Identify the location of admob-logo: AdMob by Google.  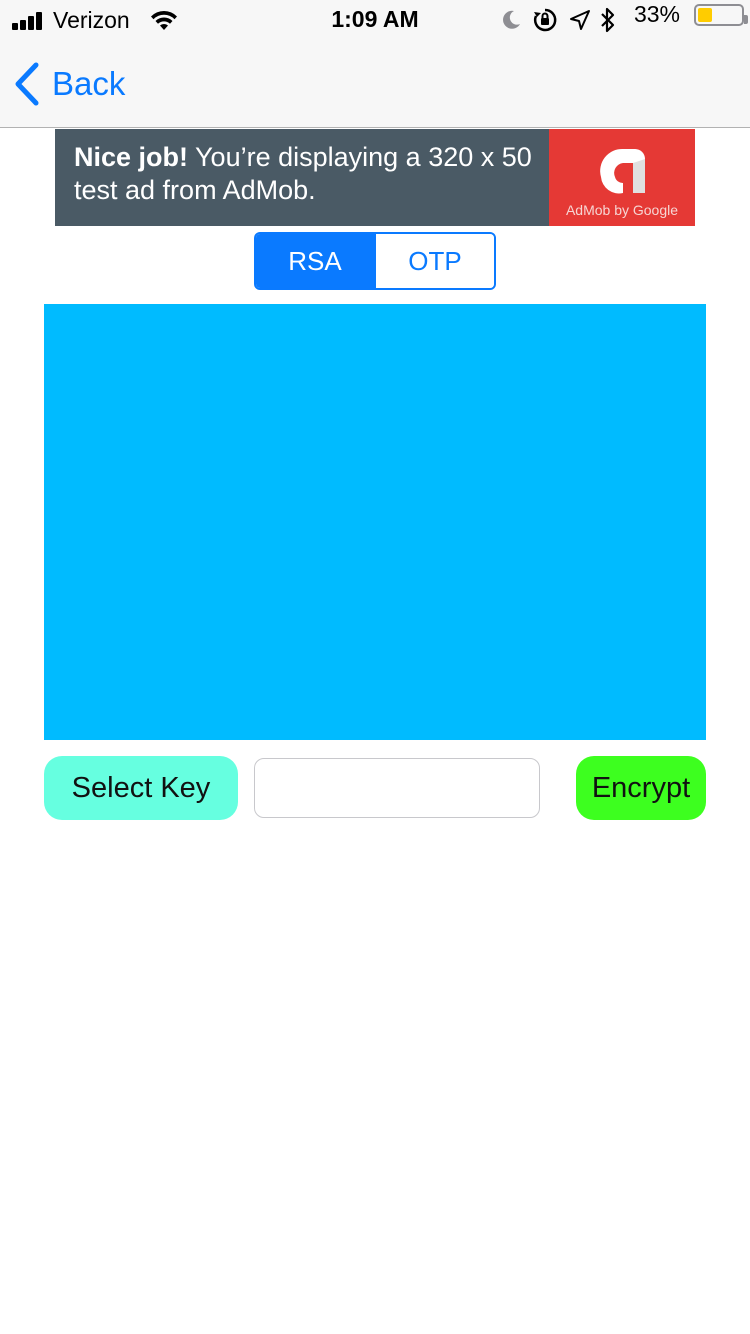
(622, 177).